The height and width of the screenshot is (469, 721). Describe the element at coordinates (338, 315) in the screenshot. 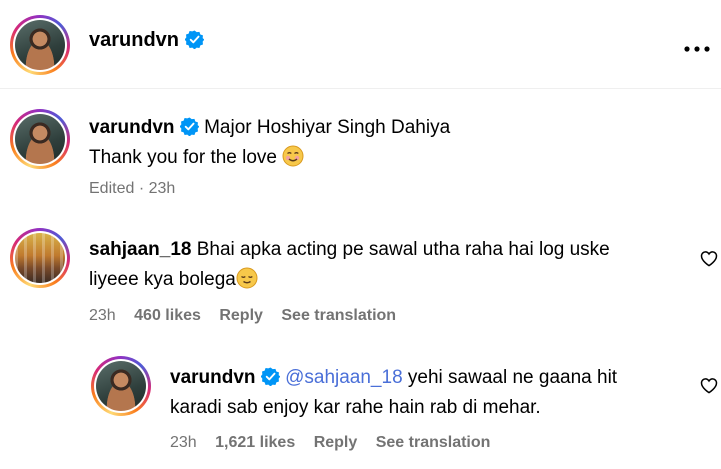

I see `comment-see-translation-link: See translation` at that location.